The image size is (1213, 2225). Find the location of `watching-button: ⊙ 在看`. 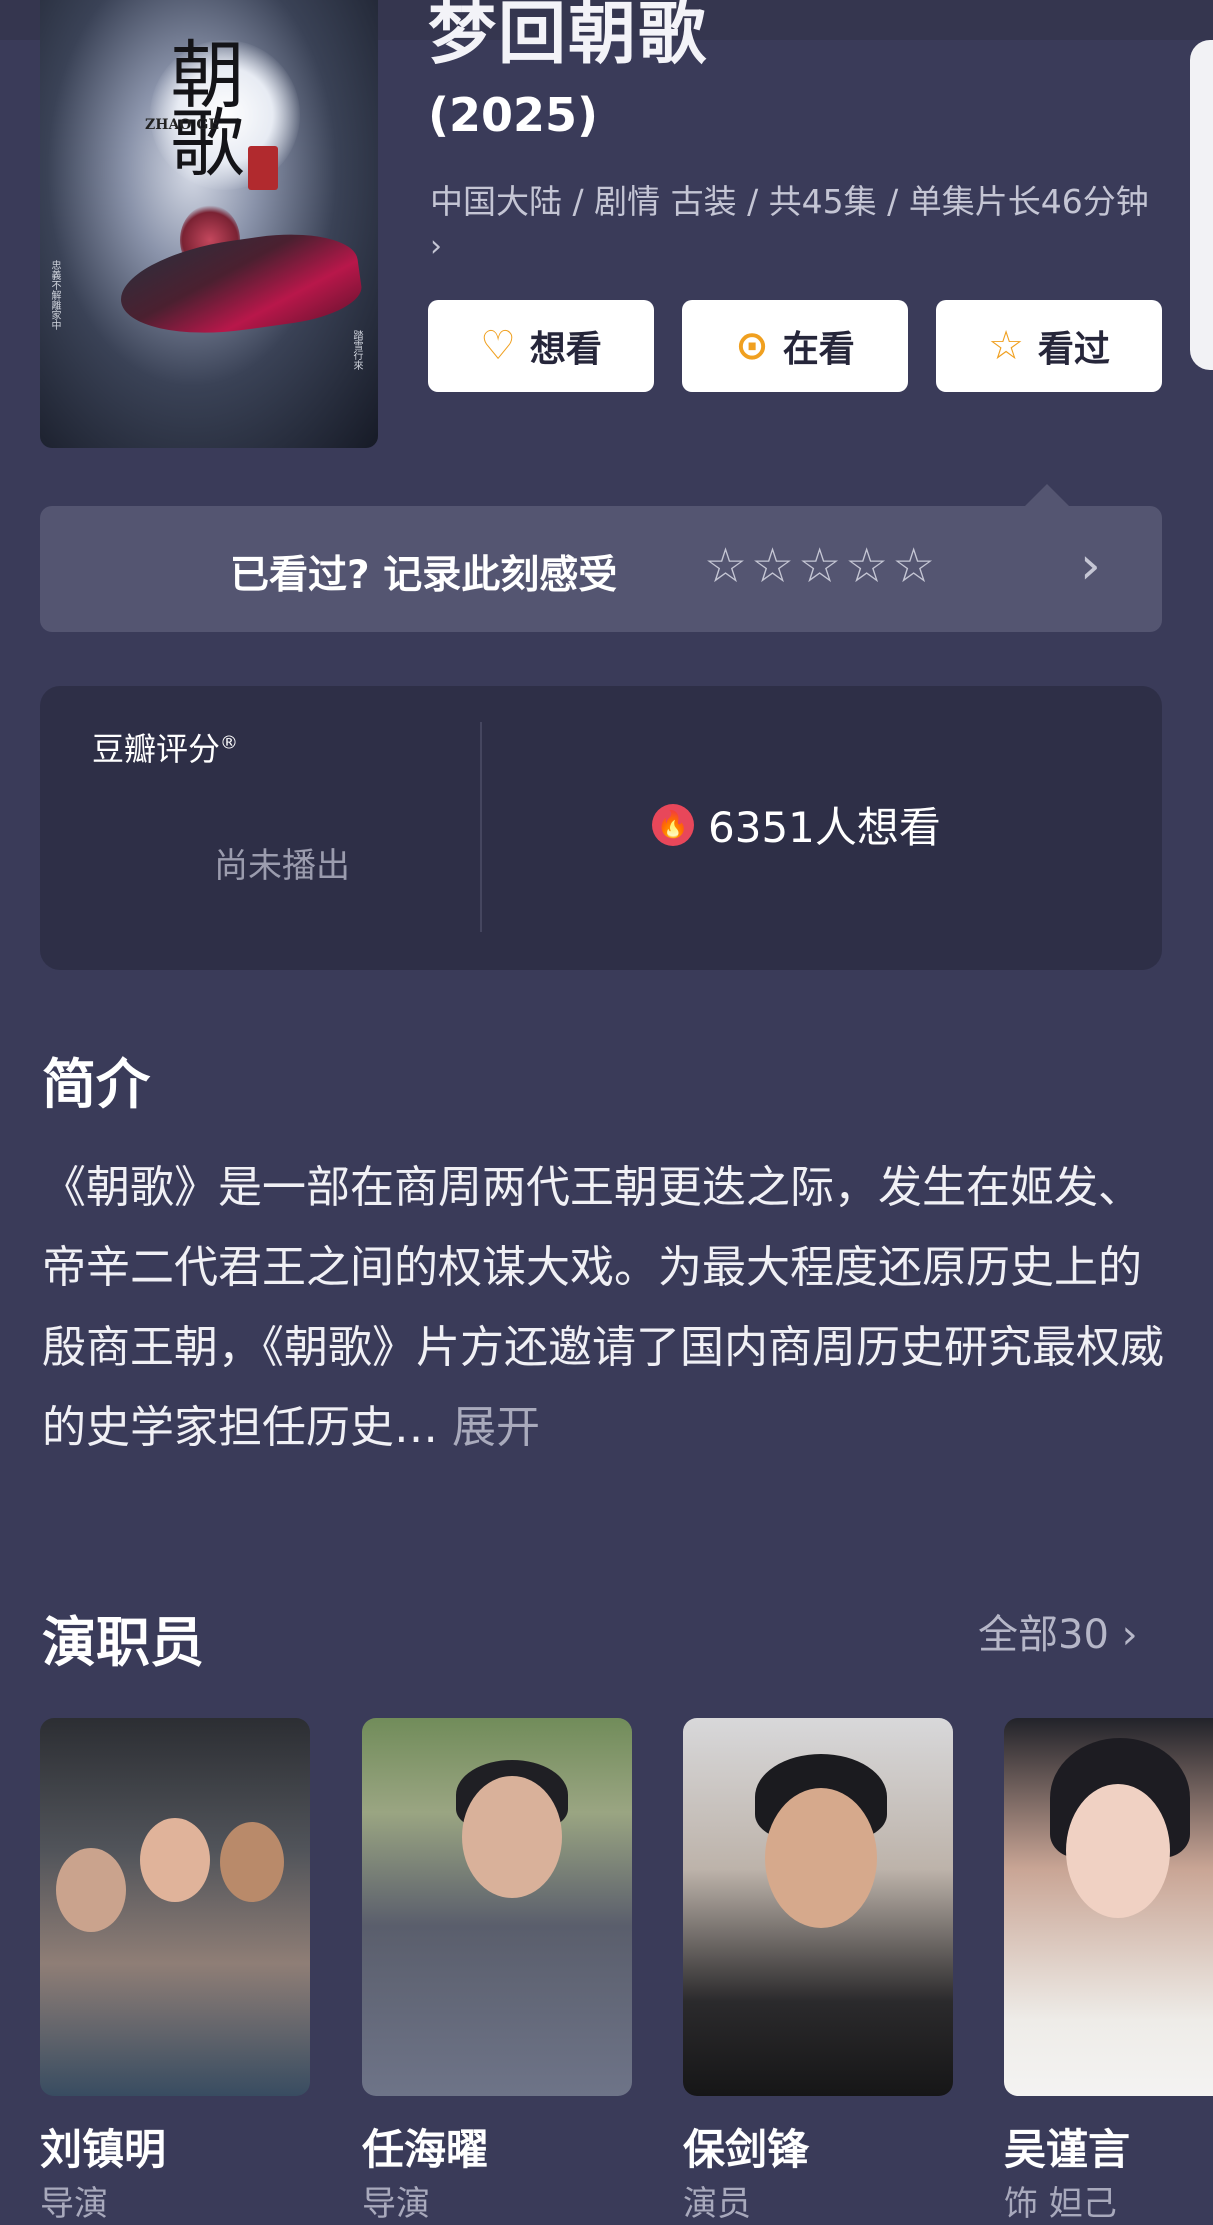

watching-button: ⊙ 在看 is located at coordinates (795, 346).